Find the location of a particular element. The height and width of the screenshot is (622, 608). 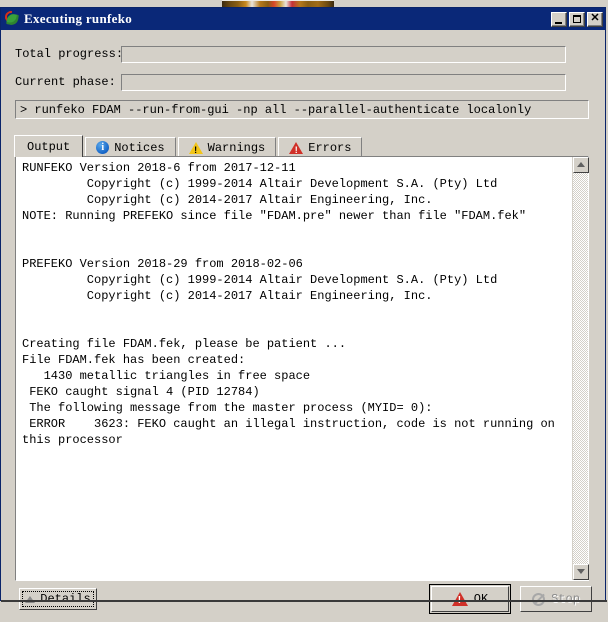

window-controls: ✕ is located at coordinates (577, 19).